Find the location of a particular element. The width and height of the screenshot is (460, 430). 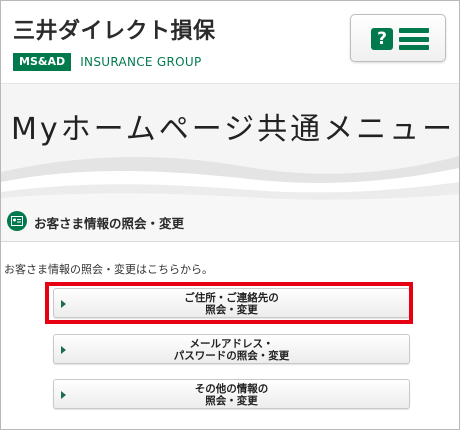

brand-logo-title: 三井ダイレクト損保 is located at coordinates (114, 29).